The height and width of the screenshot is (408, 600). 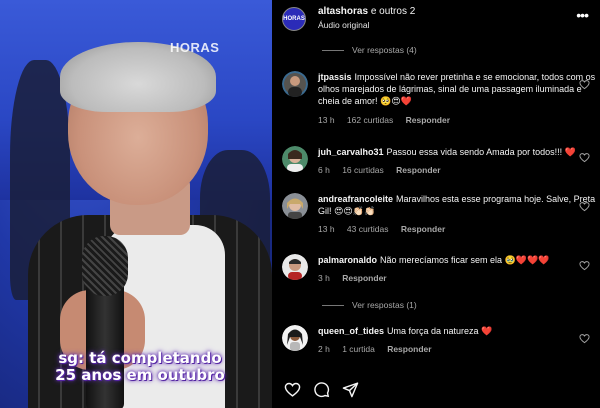 I want to click on owner-line: altashoras e outros 2, so click(x=366, y=11).